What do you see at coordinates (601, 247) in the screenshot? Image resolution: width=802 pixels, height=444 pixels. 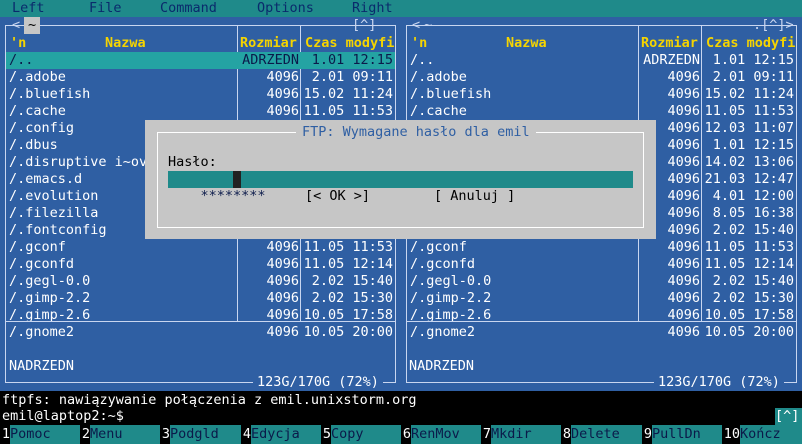 I see `right-file-row: /.gconf 4096 11.05 11:53` at bounding box center [601, 247].